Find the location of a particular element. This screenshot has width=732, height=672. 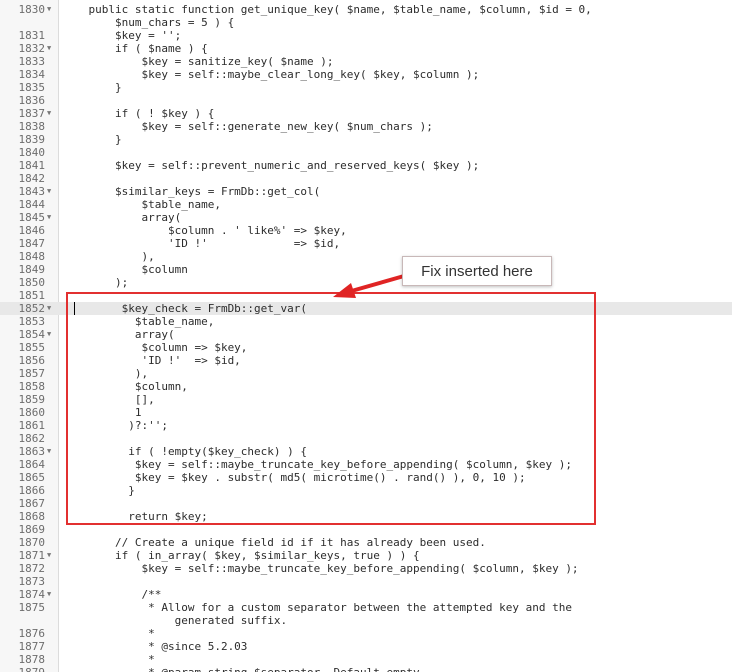

code-text: * @since 5.2.03 is located at coordinates (154, 646).